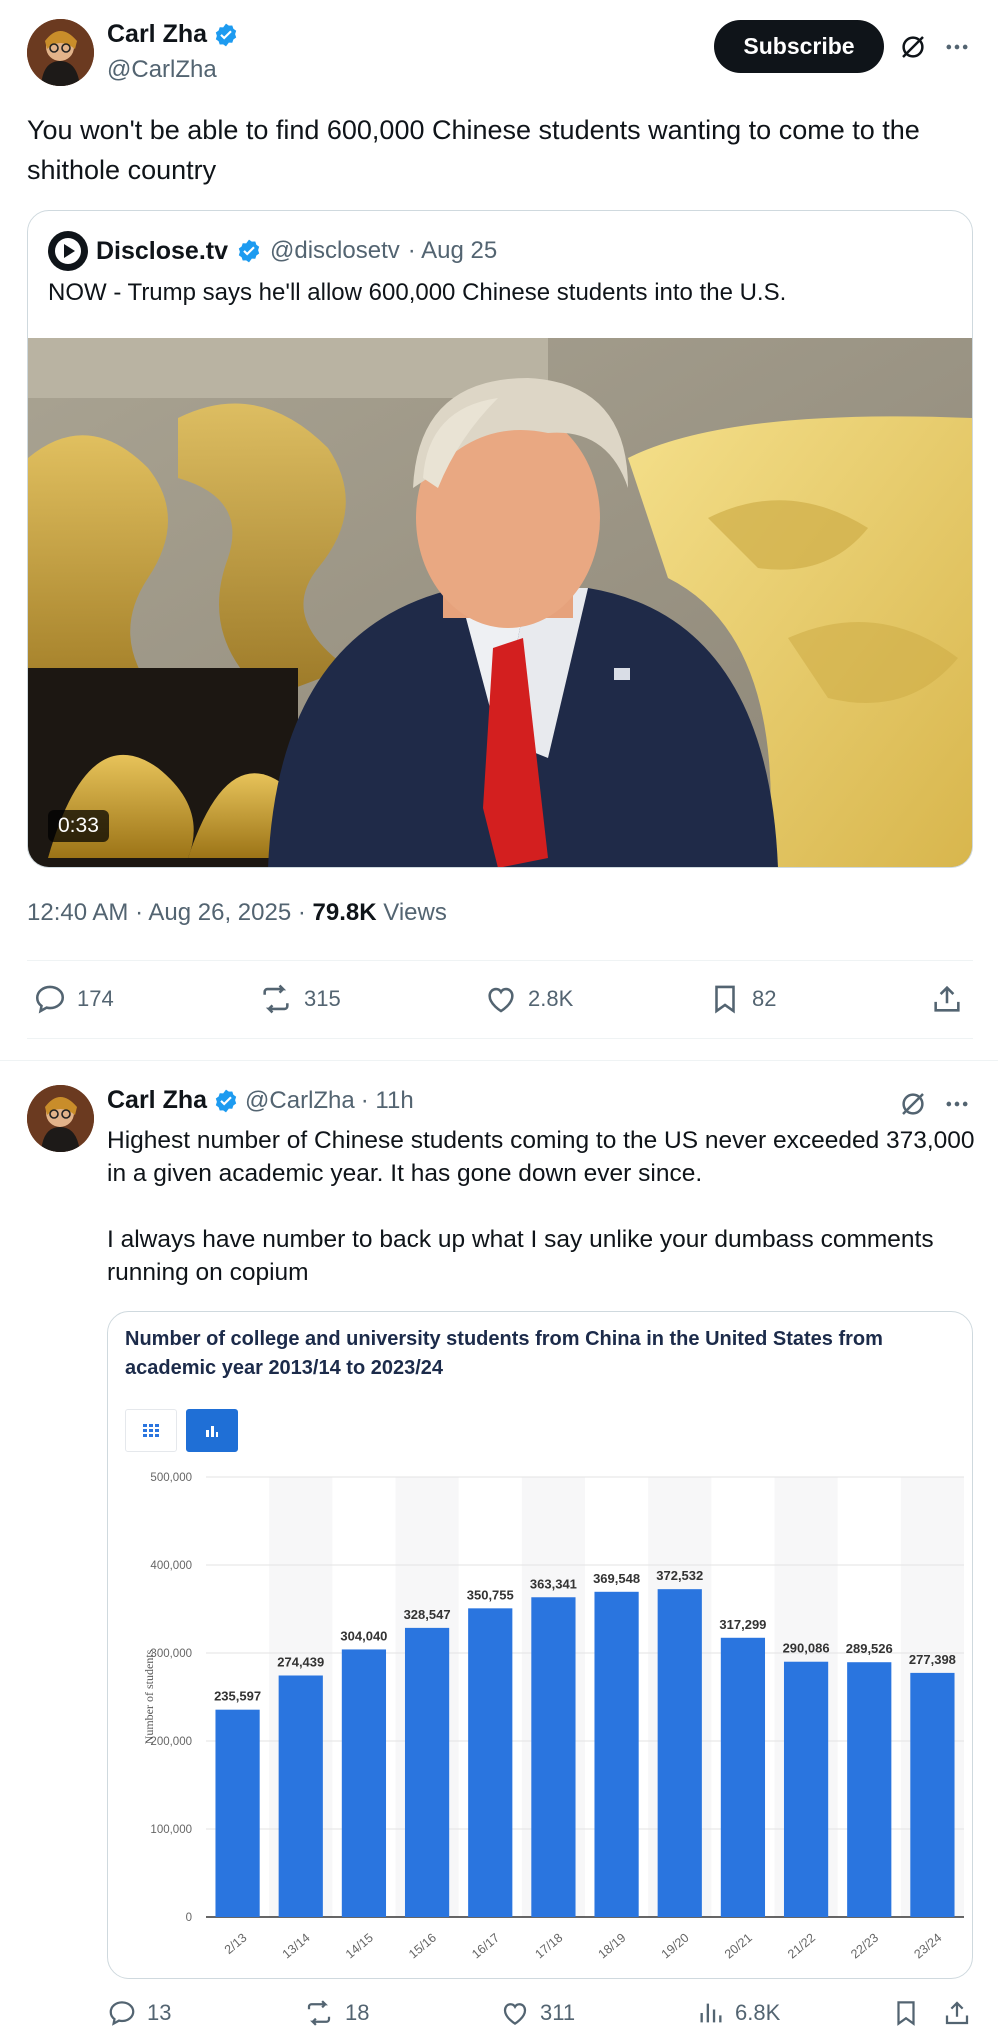 This screenshot has height=2036, width=998. I want to click on reply-author-handle: @CarlZha, so click(300, 1101).